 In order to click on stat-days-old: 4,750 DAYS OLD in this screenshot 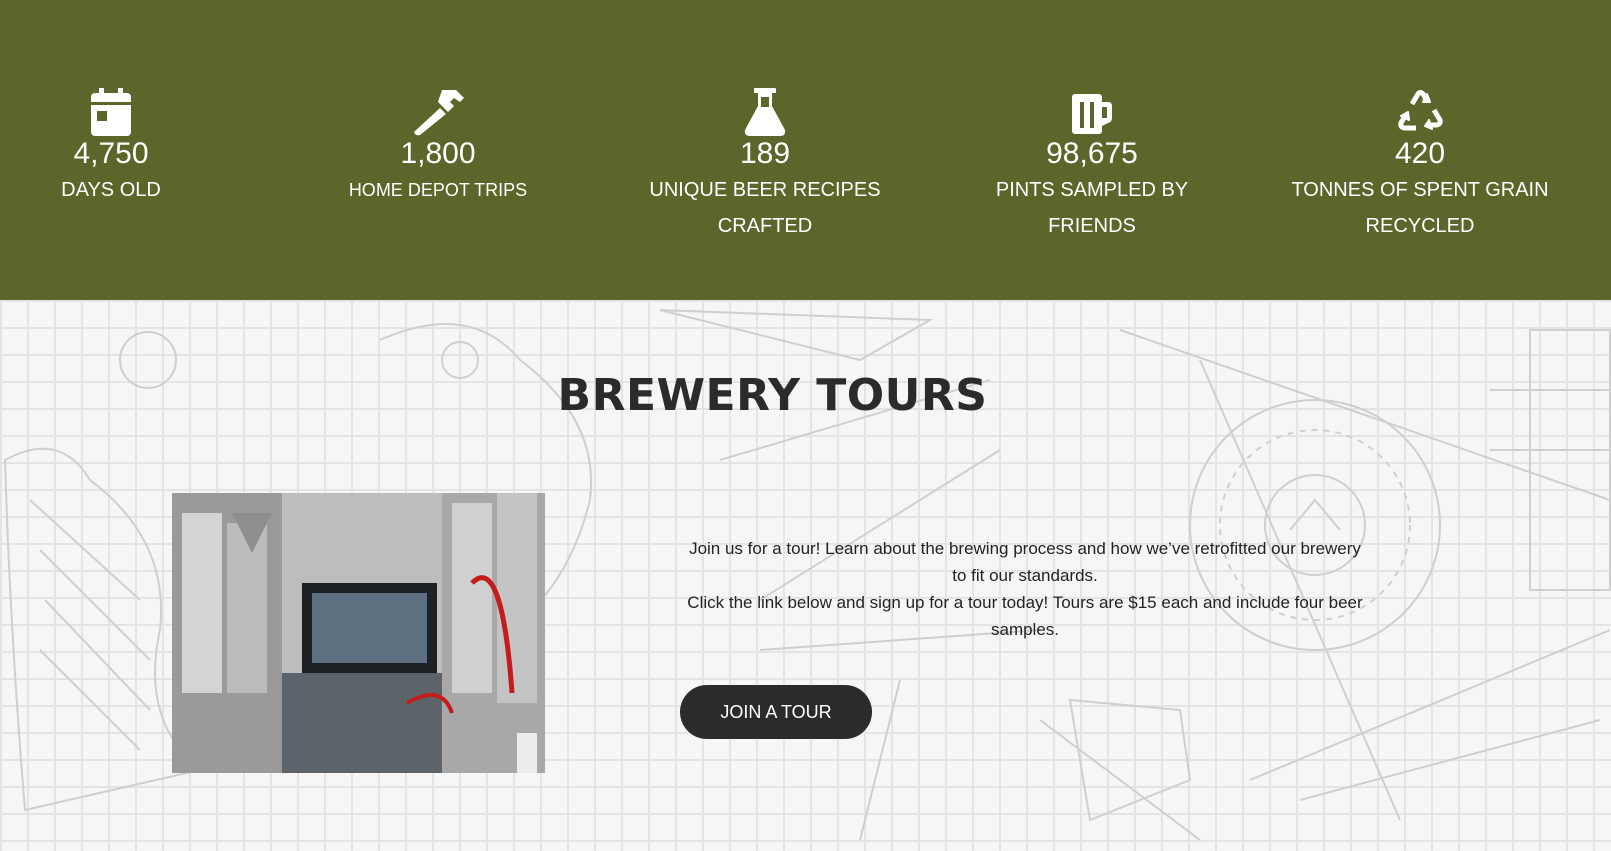, I will do `click(130, 148)`.